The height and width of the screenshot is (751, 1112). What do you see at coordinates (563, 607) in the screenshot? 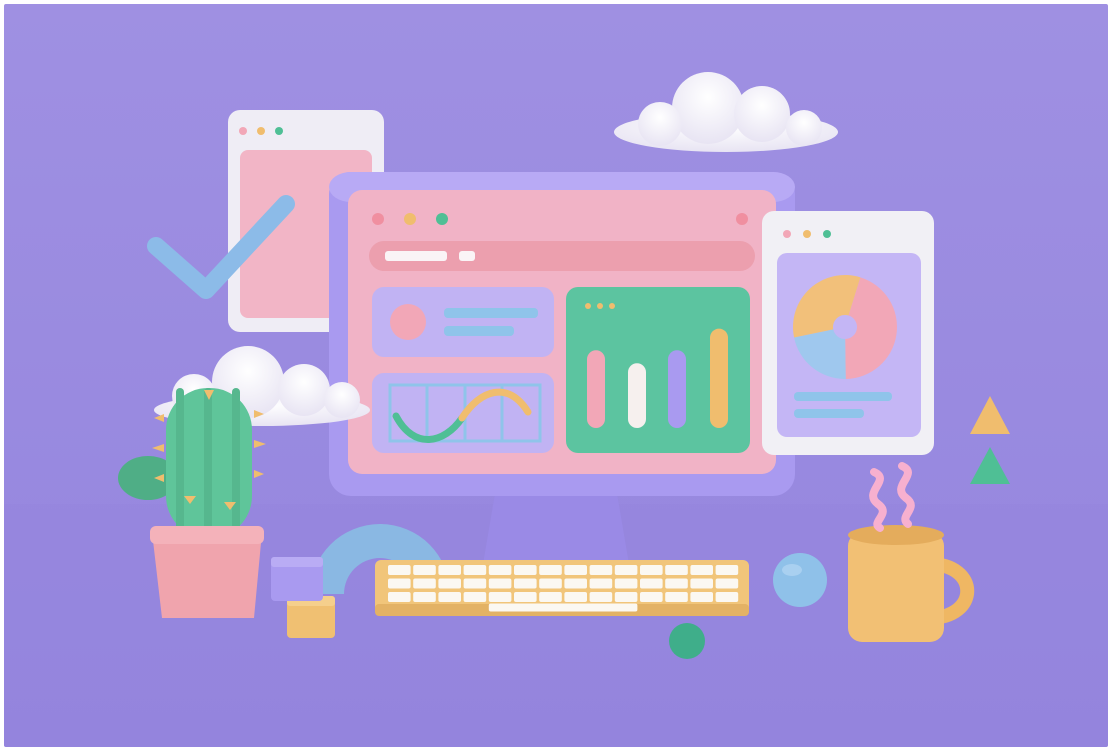
I see `space-bar-key` at bounding box center [563, 607].